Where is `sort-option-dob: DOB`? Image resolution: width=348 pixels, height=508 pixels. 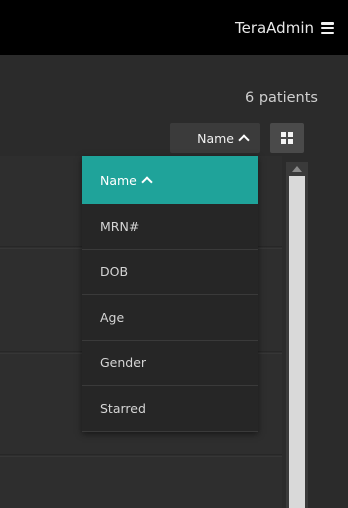
sort-option-dob: DOB is located at coordinates (170, 272).